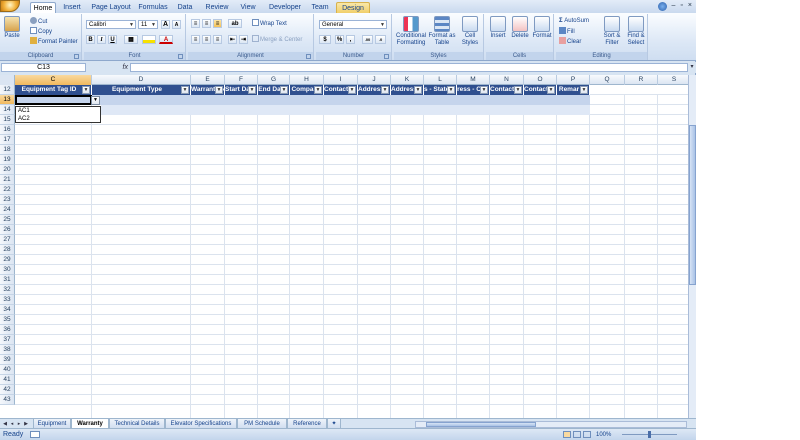 Image resolution: width=800 pixels, height=440 pixels. Describe the element at coordinates (573, 90) in the screenshot. I see `table-header-cell: Remar ▼` at that location.